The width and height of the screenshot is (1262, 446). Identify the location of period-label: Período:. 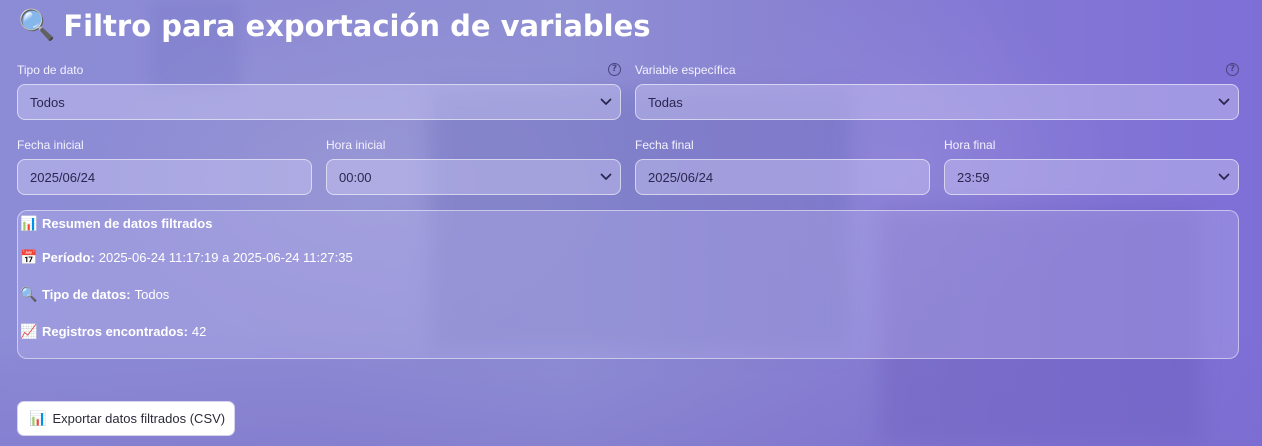
(68, 257).